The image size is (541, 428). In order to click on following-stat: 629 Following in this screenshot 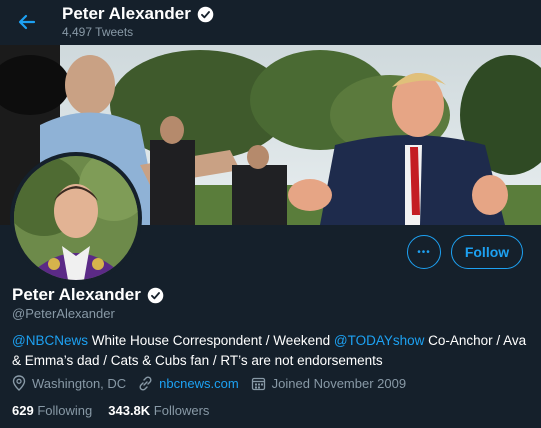, I will do `click(52, 410)`.